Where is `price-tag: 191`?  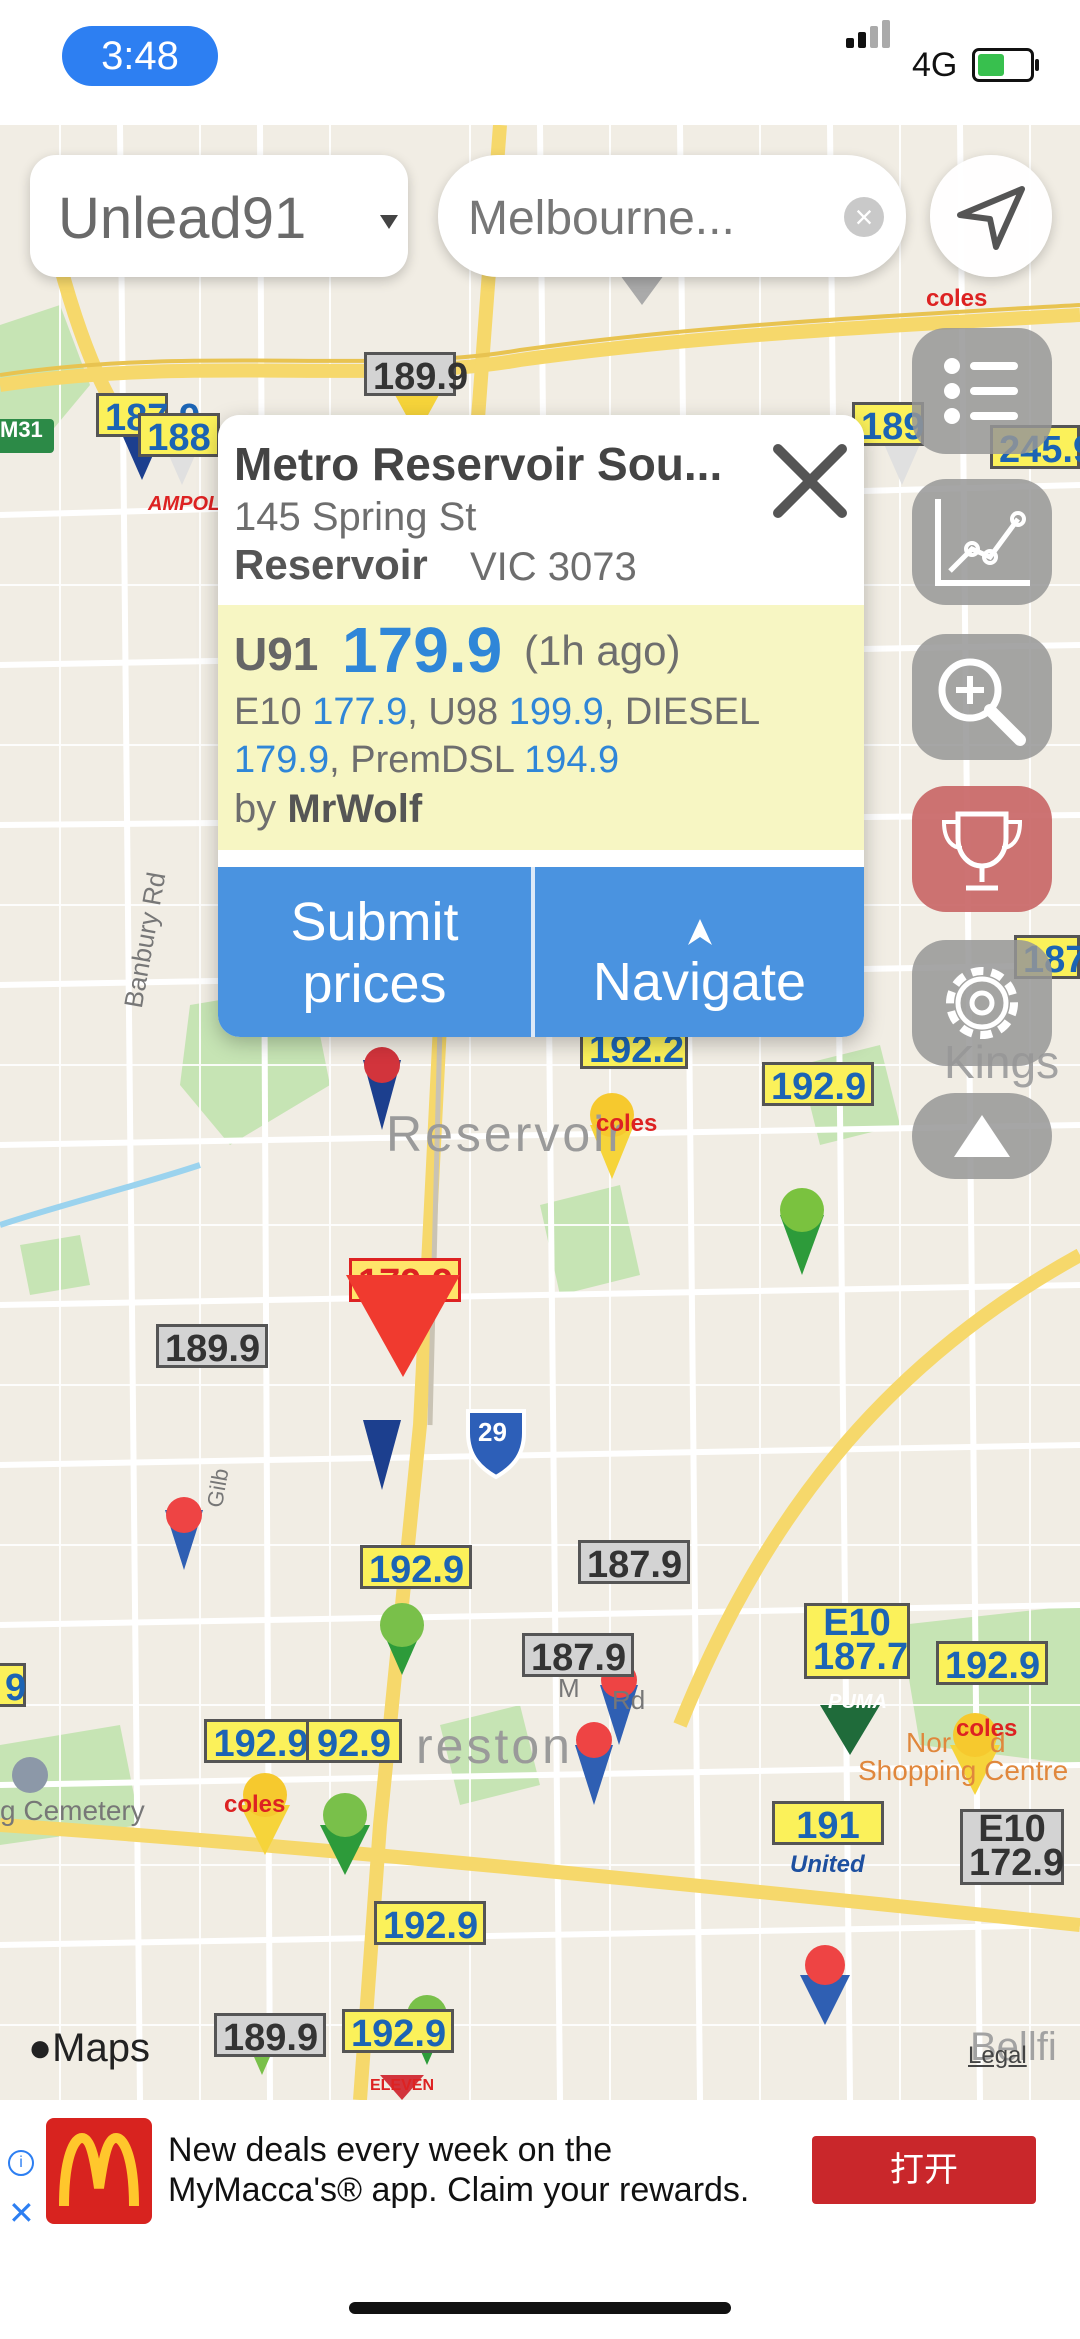 price-tag: 191 is located at coordinates (828, 1824).